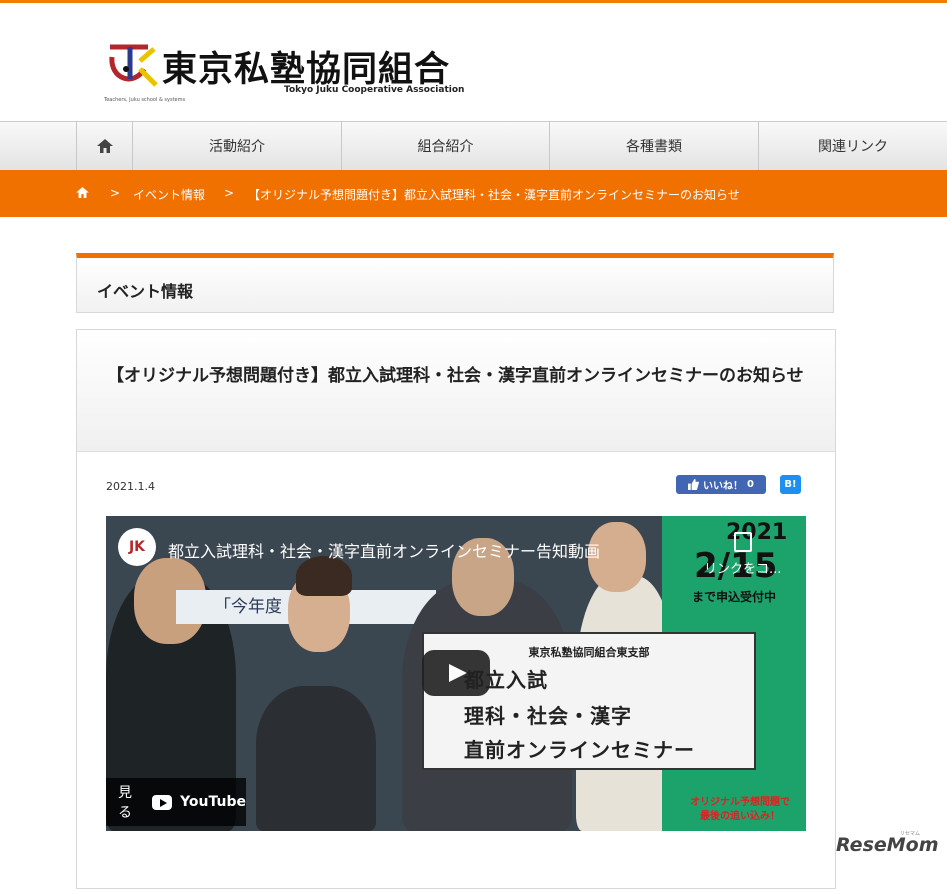 This screenshot has height=889, width=947. Describe the element at coordinates (384, 550) in the screenshot. I see `video-title: 都立入試理科・社会・漢字直前オンラインセミナー告知動画` at that location.